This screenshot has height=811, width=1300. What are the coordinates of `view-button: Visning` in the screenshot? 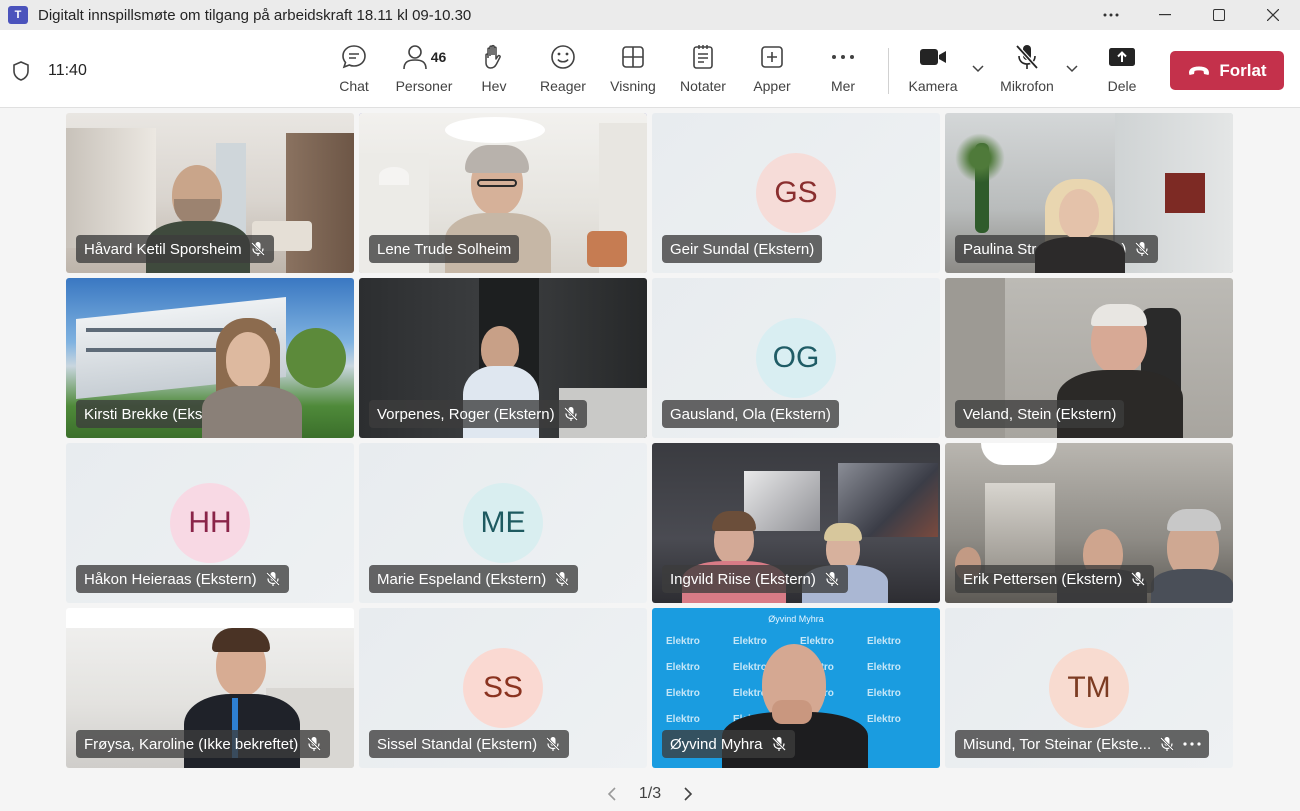 It's located at (633, 71).